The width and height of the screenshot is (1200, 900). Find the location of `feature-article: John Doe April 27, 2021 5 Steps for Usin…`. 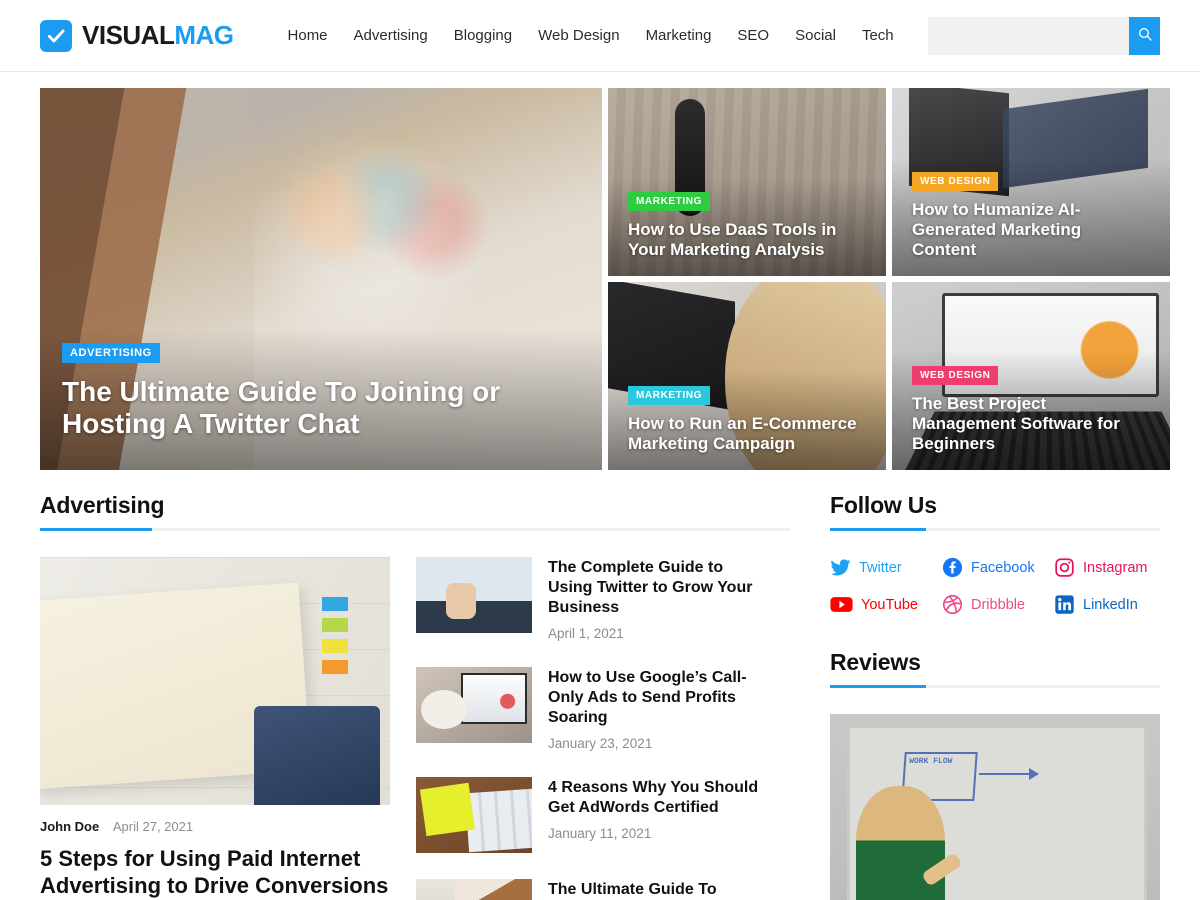

feature-article: John Doe April 27, 2021 5 Steps for Usin… is located at coordinates (215, 728).